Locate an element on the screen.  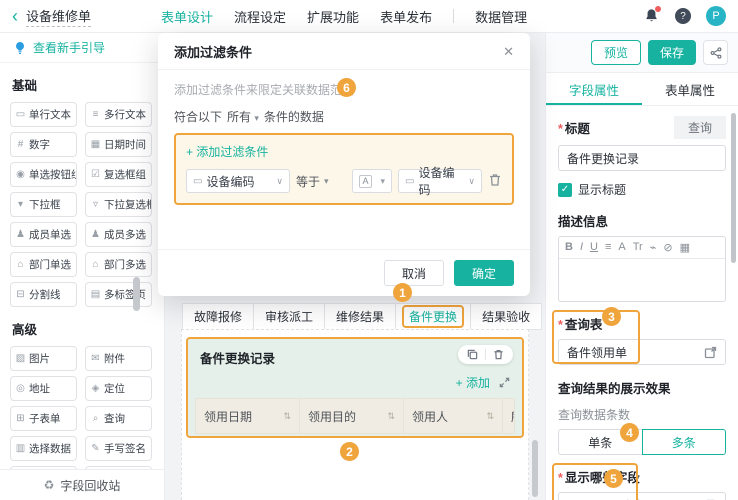
delete-condition-button is located at coordinates (495, 181).